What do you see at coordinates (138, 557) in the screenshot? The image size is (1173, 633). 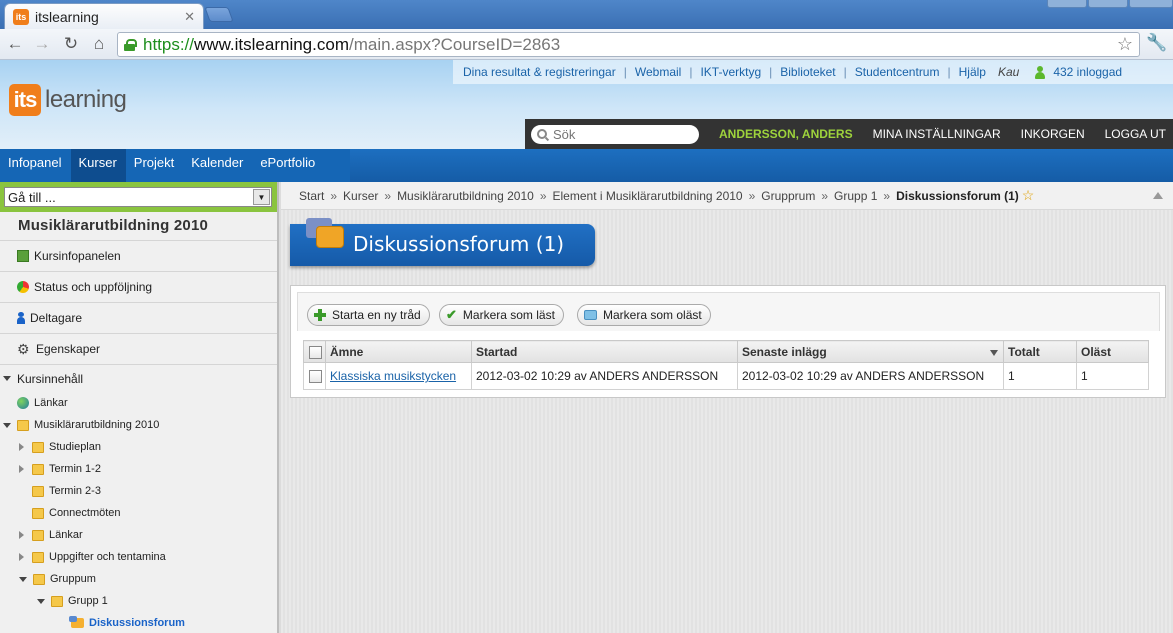 I see `tree-item-uppgifter: Uppgifter och tentamina` at bounding box center [138, 557].